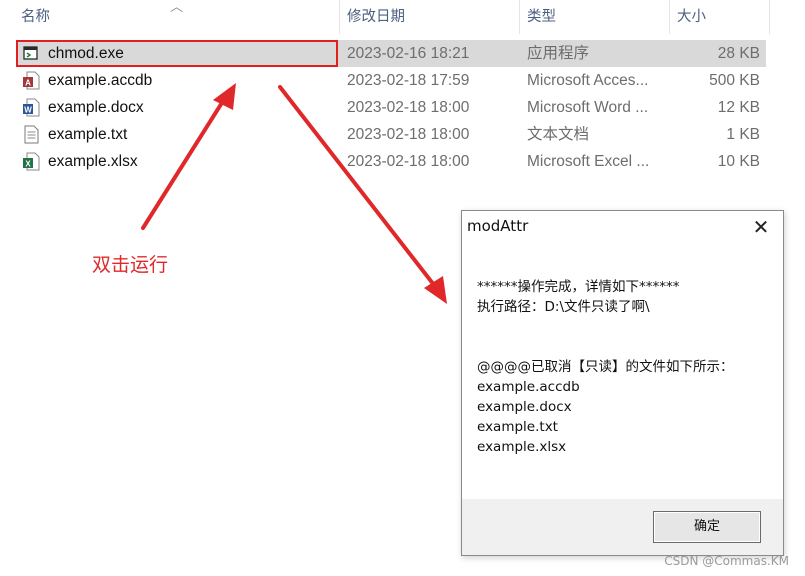  What do you see at coordinates (738, 107) in the screenshot?
I see `file-size: 12 KB` at bounding box center [738, 107].